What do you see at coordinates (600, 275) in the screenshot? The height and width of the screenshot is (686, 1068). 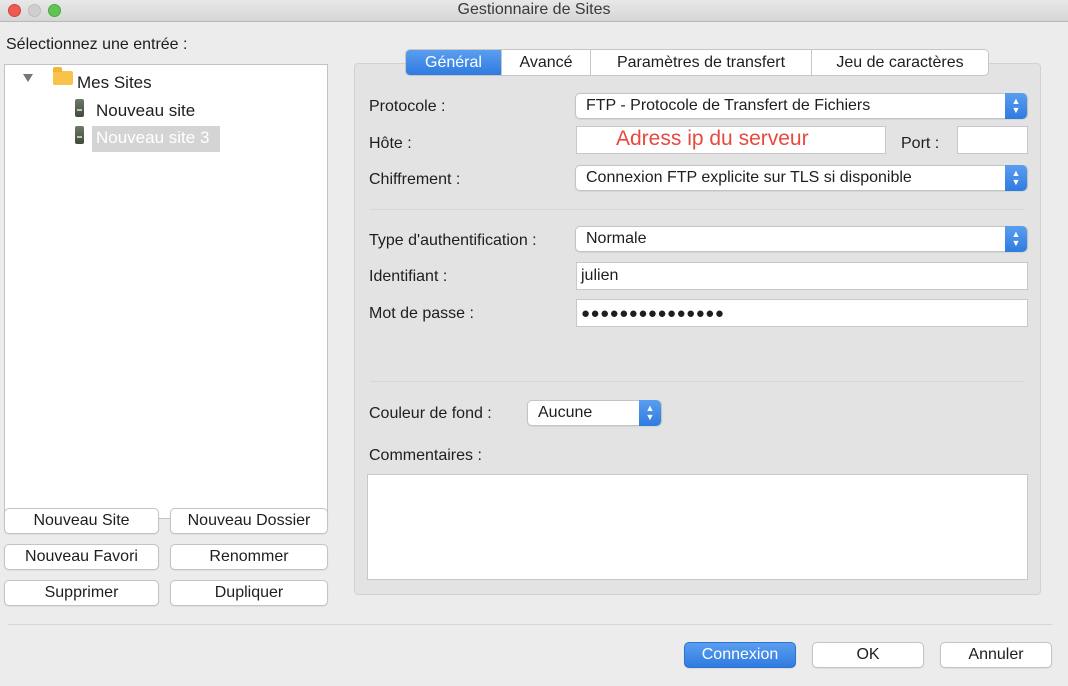 I see `username-value: julien` at bounding box center [600, 275].